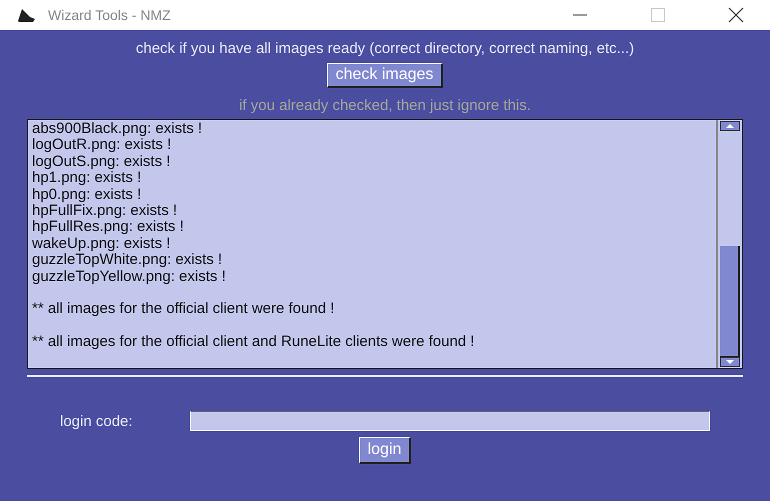  Describe the element at coordinates (87, 178) in the screenshot. I see `log-line: hp1.png: exists !` at that location.